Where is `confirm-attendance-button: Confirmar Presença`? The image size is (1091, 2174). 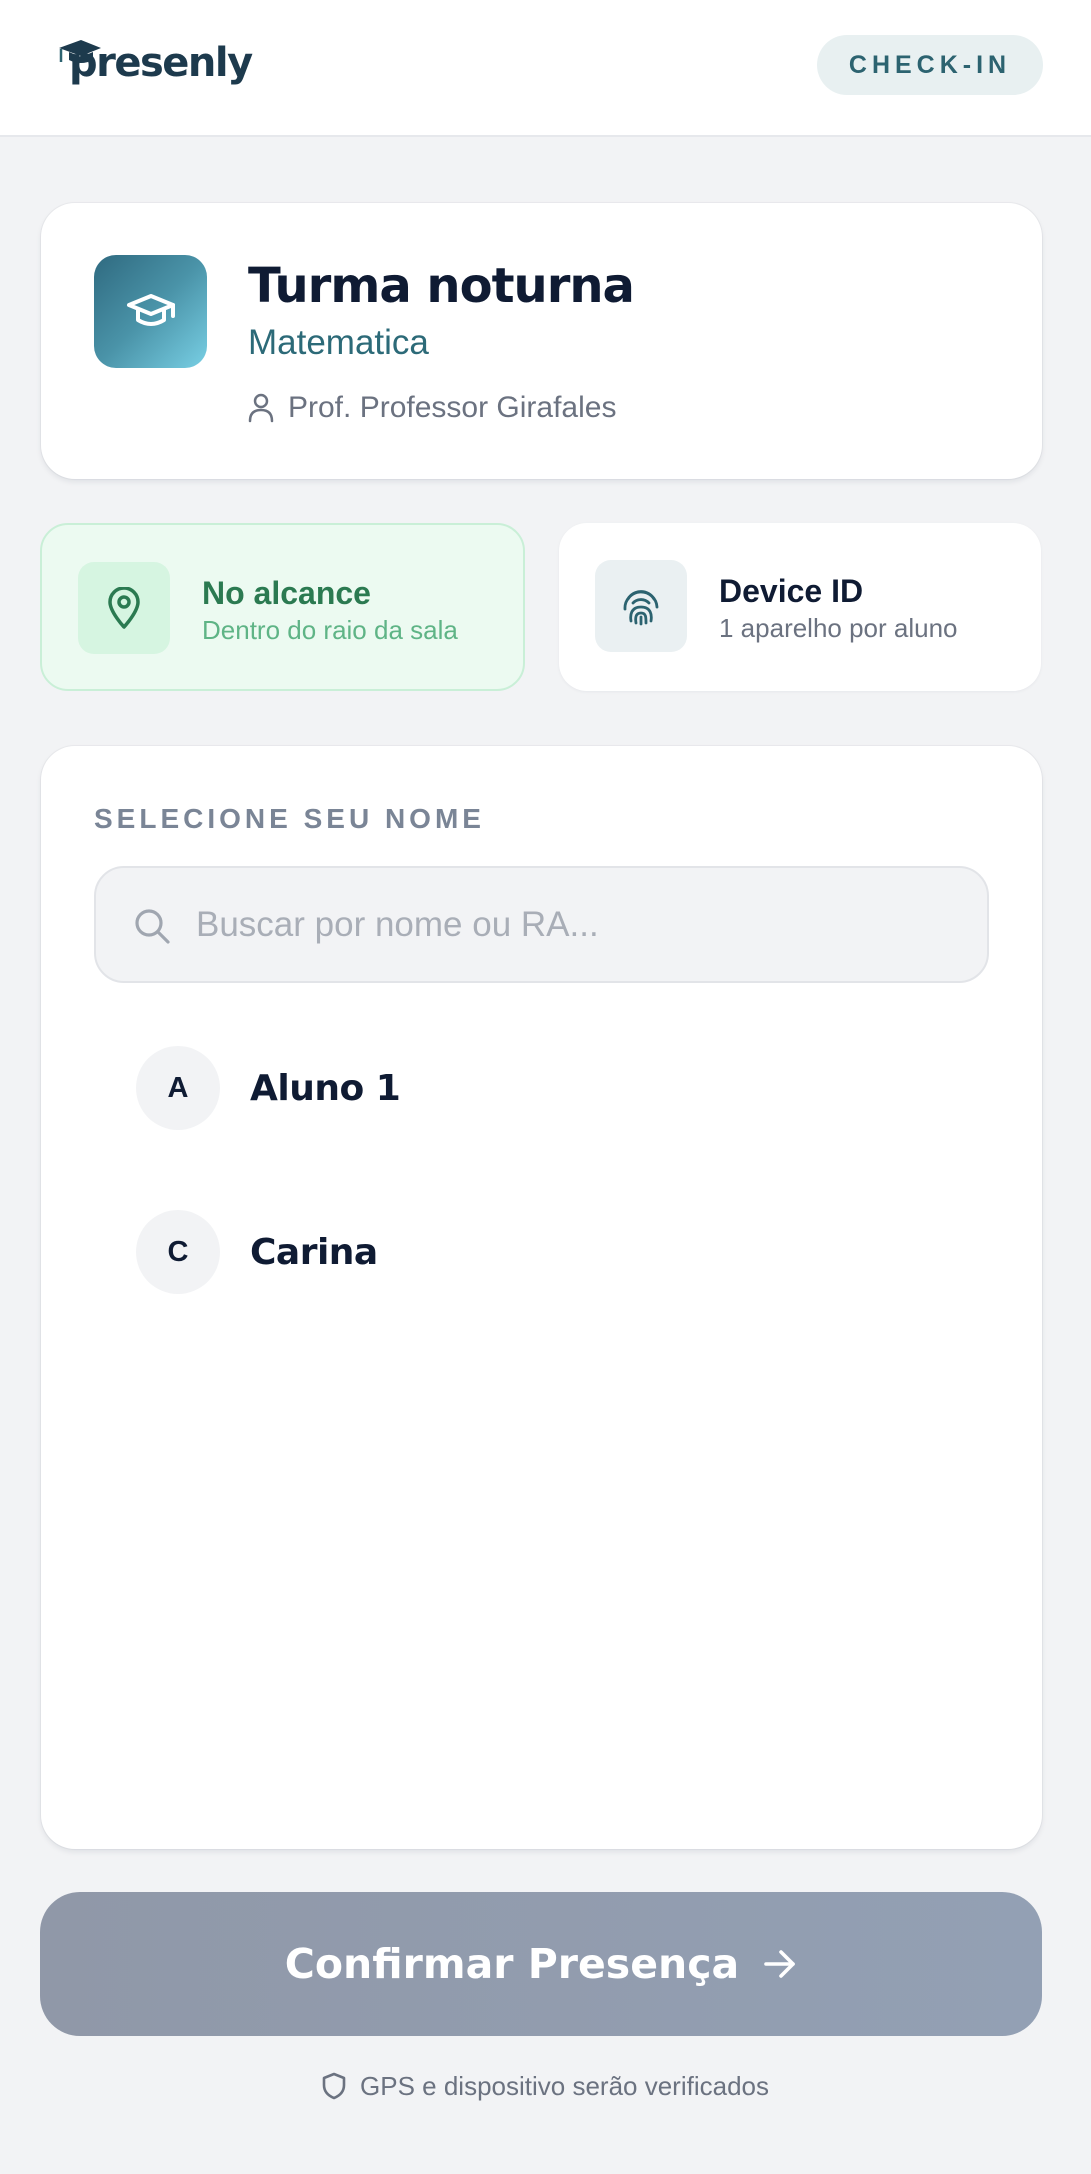 confirm-attendance-button: Confirmar Presença is located at coordinates (541, 1964).